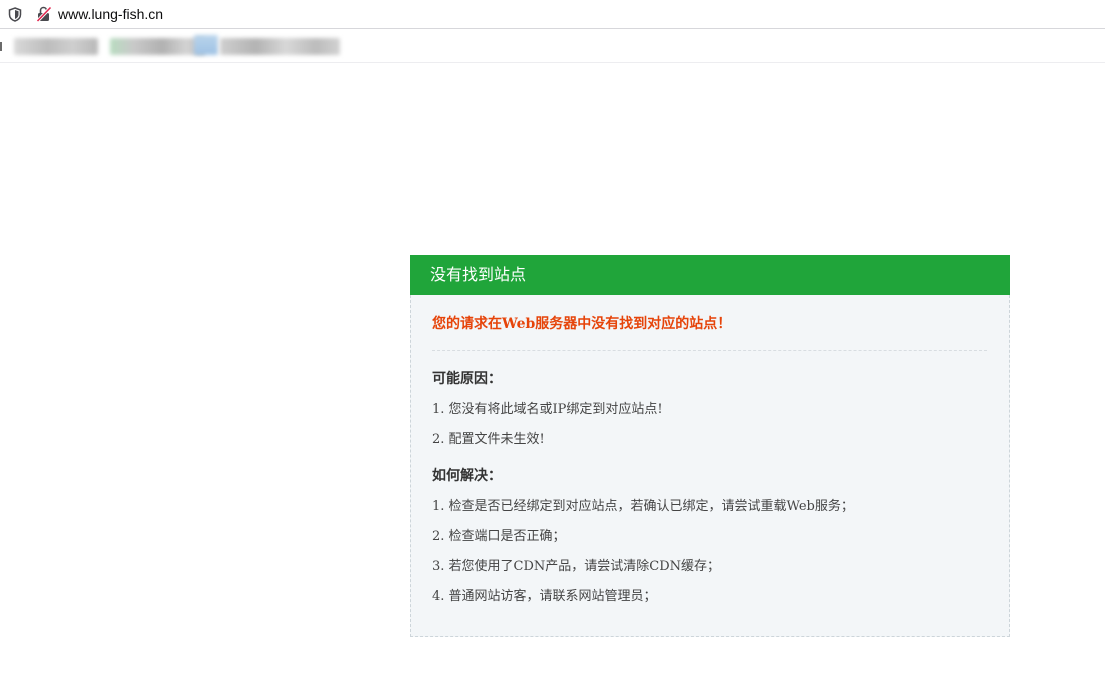 This screenshot has width=1105, height=677. What do you see at coordinates (44, 14) in the screenshot?
I see `insecure-lock-icon` at bounding box center [44, 14].